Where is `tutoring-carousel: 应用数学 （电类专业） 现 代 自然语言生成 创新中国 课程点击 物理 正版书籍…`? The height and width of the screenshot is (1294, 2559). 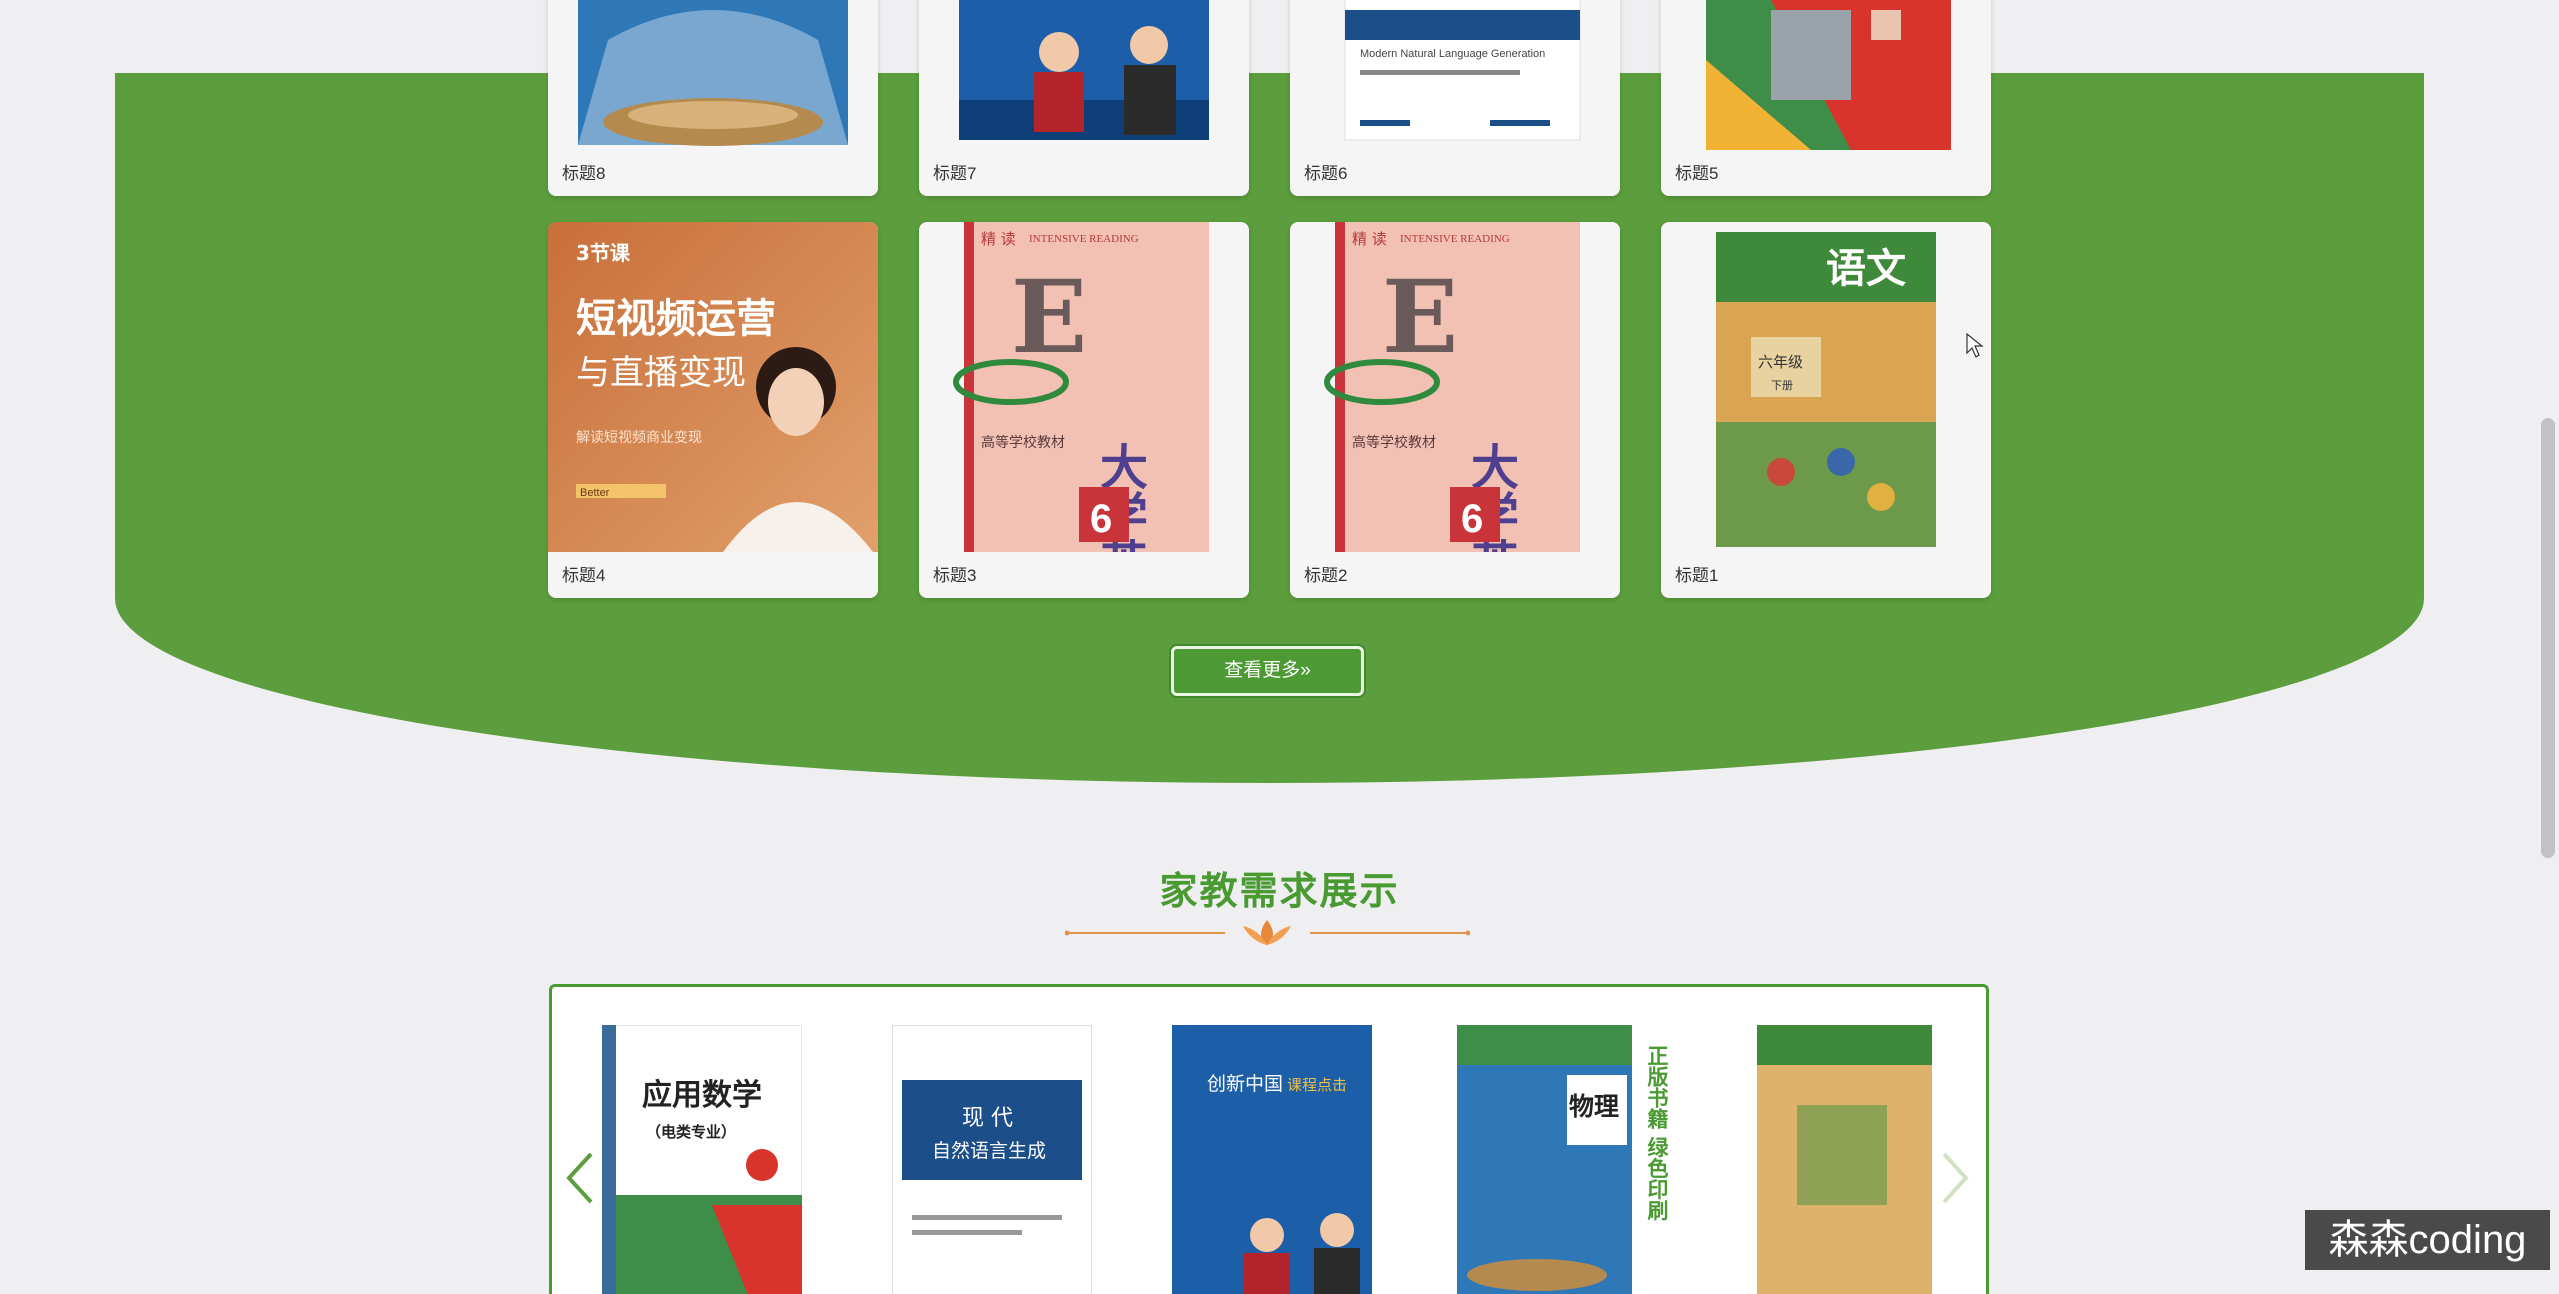 tutoring-carousel: 应用数学 （电类专业） 现 代 自然语言生成 创新中国 课程点击 物理 正版书籍… is located at coordinates (1269, 1139).